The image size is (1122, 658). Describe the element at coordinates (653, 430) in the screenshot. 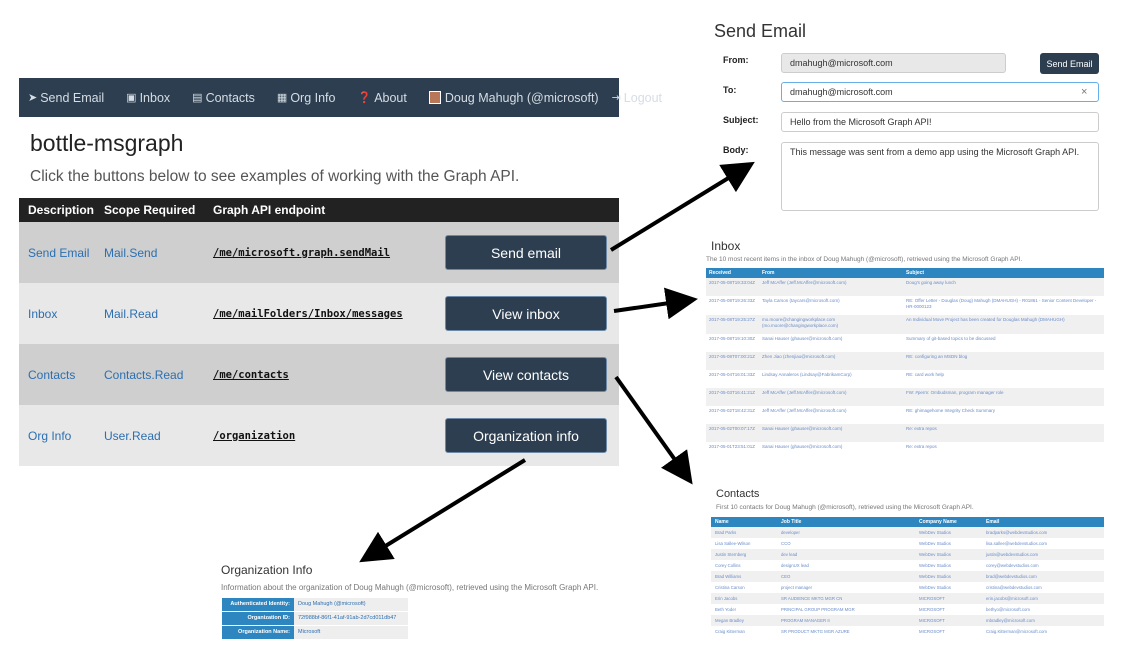

I see `arrow-to-contacts` at that location.